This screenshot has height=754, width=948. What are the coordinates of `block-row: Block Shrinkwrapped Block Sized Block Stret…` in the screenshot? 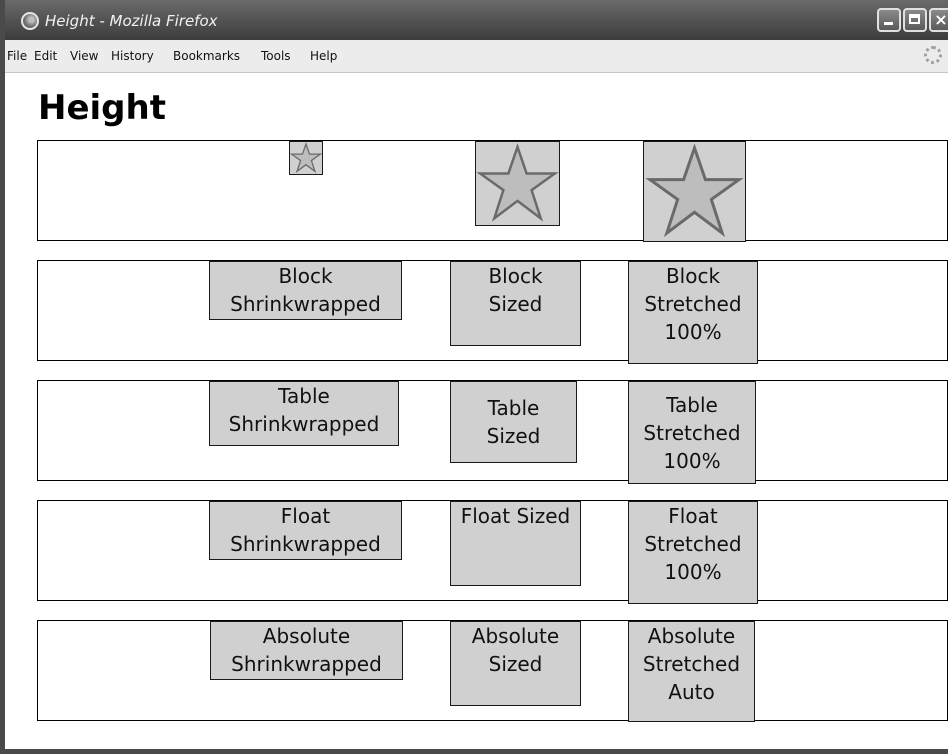 It's located at (492, 312).